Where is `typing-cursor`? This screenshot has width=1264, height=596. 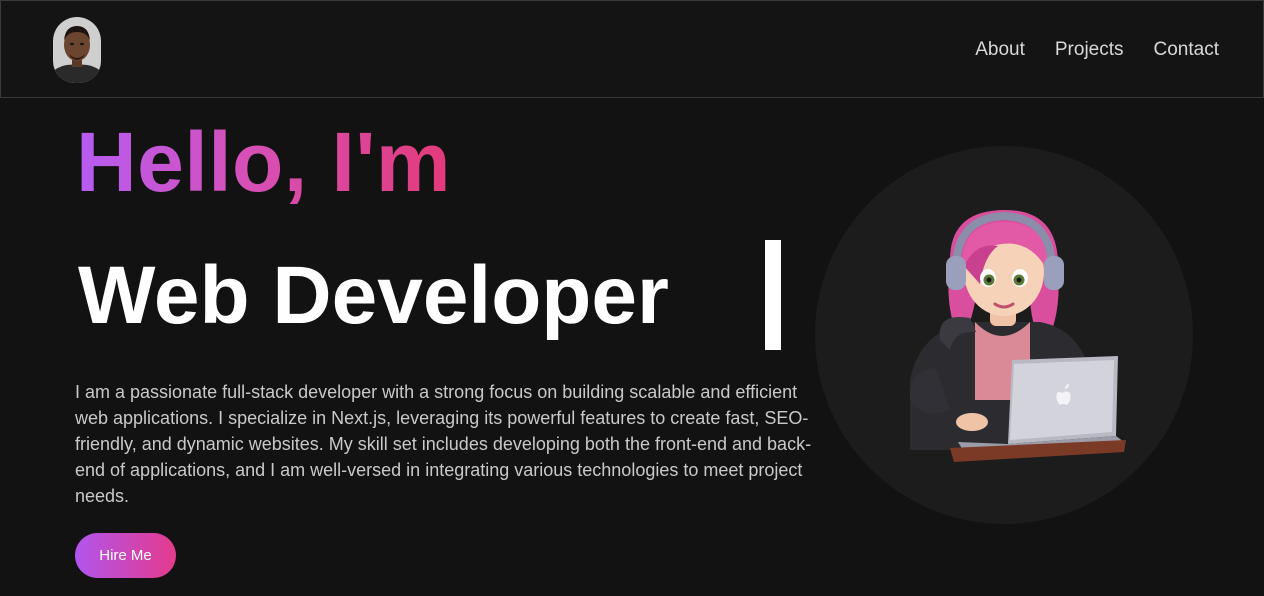 typing-cursor is located at coordinates (773, 295).